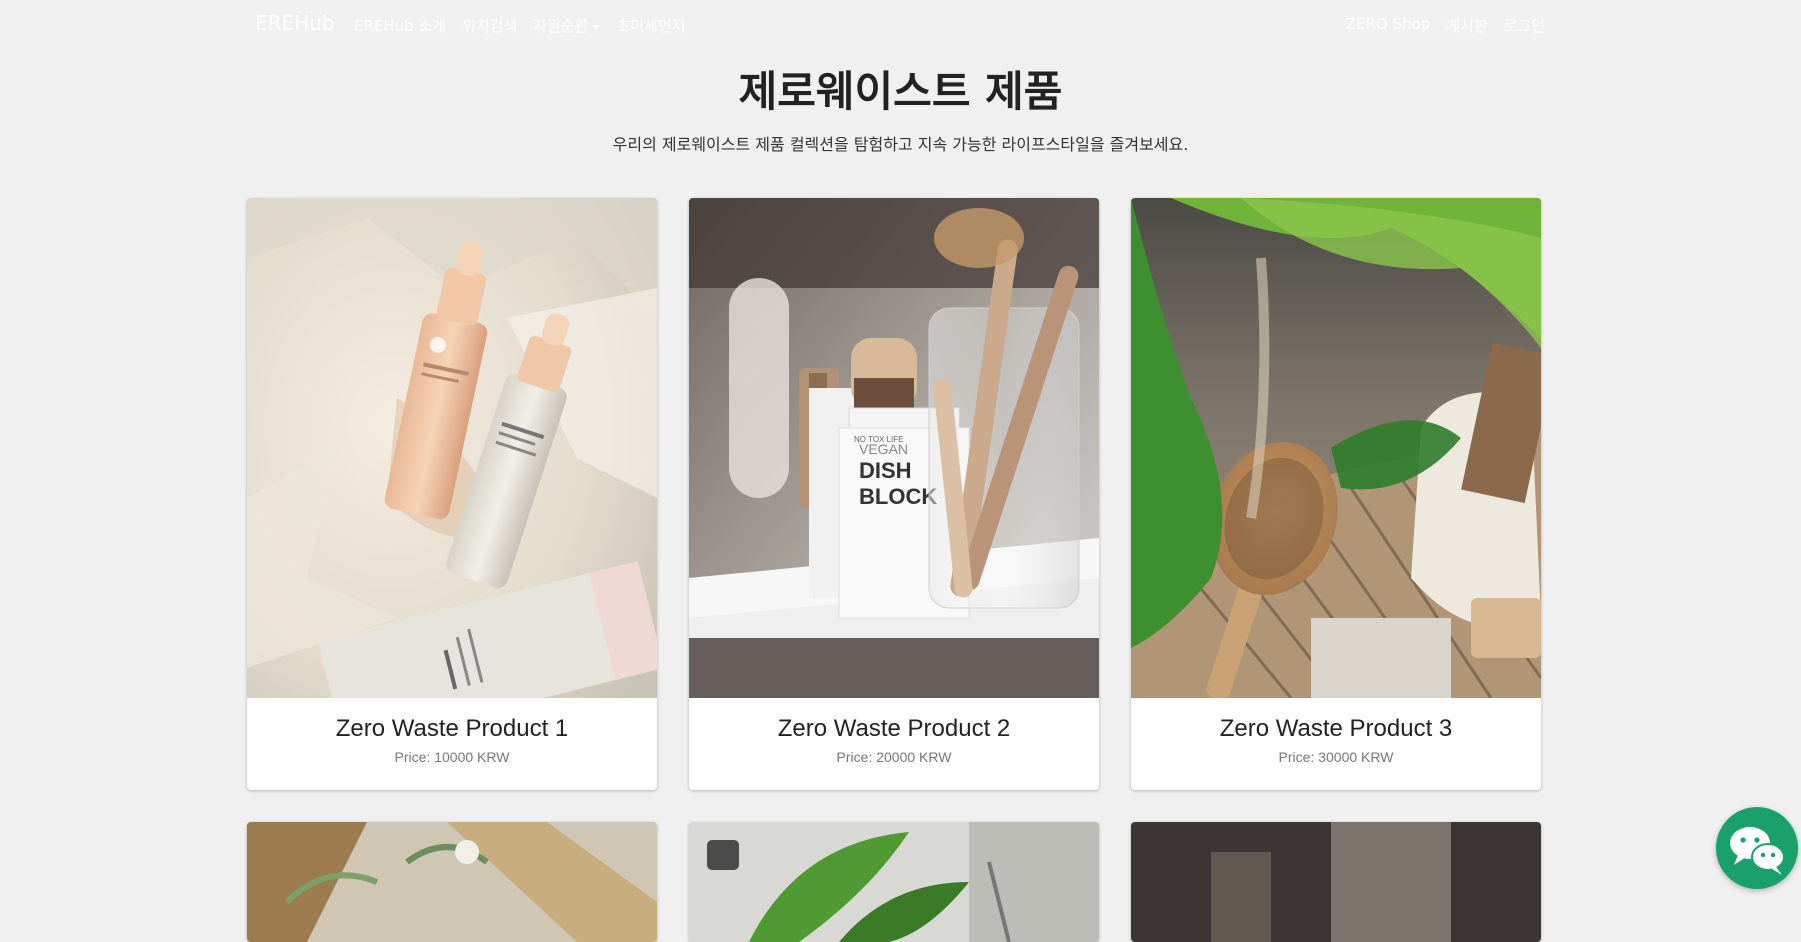 The height and width of the screenshot is (942, 1801). What do you see at coordinates (650, 25) in the screenshot?
I see `nav-link-fine-dust: 초미세먼지` at bounding box center [650, 25].